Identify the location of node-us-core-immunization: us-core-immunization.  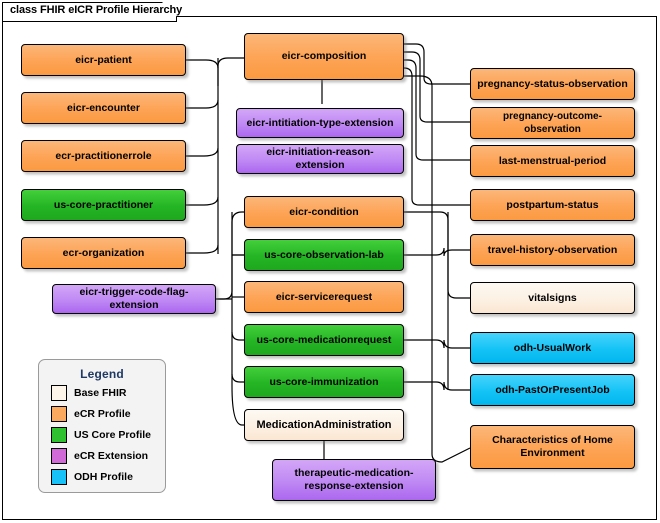
(324, 382).